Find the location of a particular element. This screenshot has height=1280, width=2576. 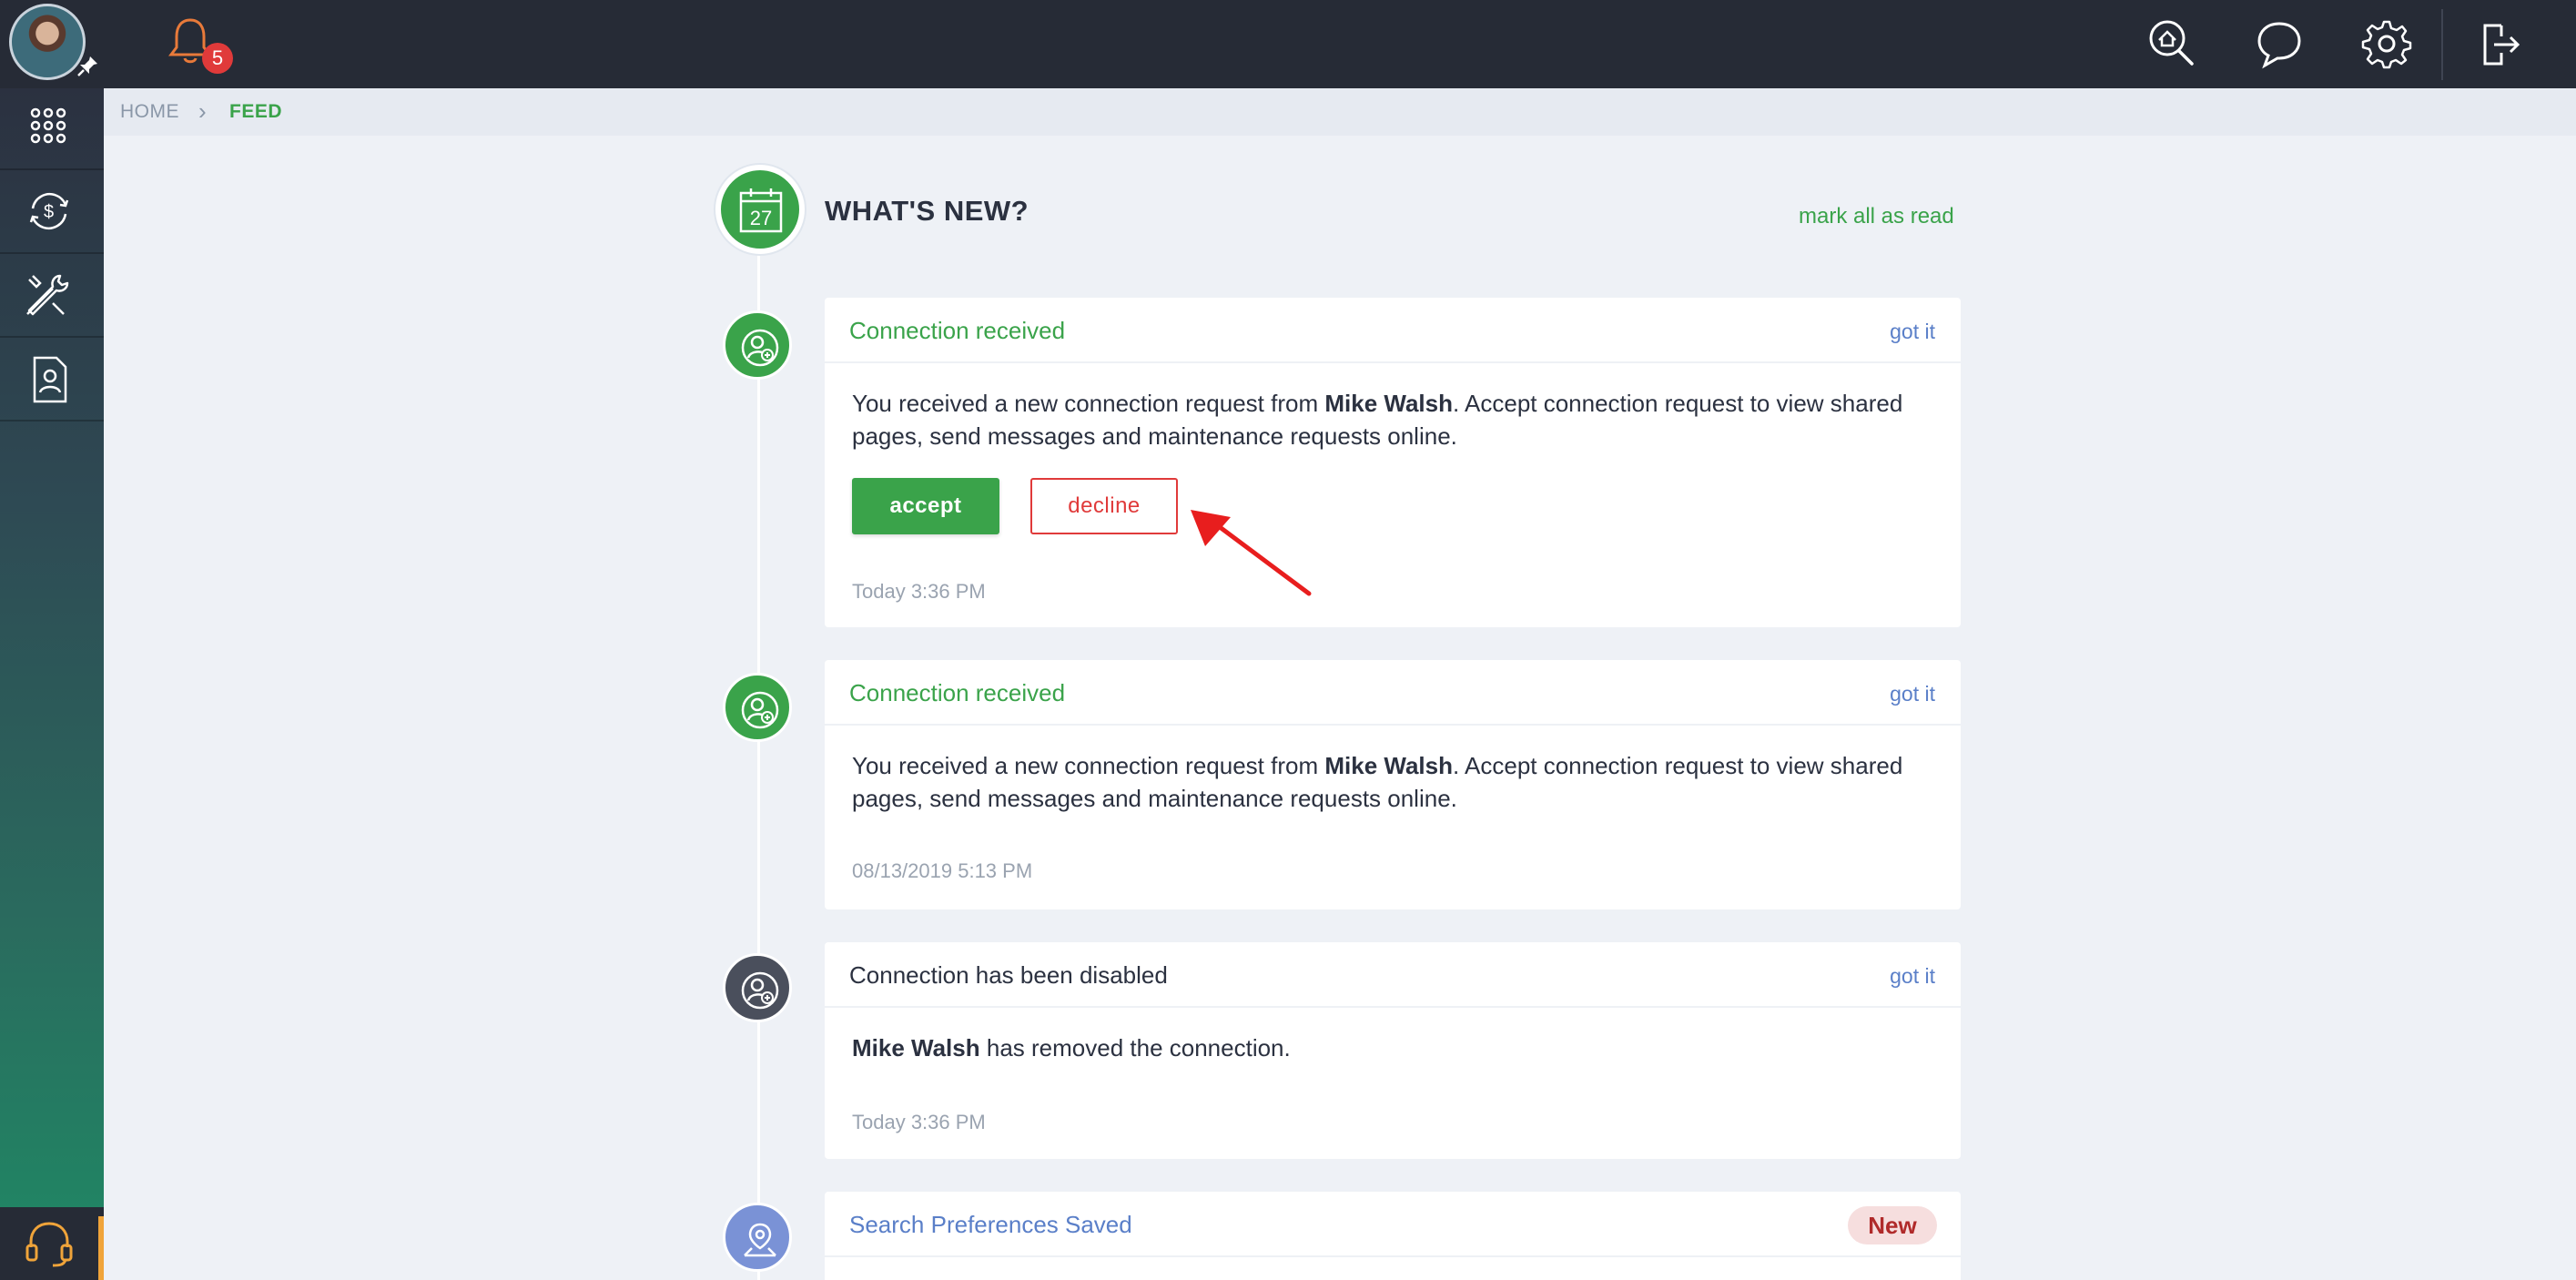

mark-all-read-link: mark all as read is located at coordinates (1876, 216).